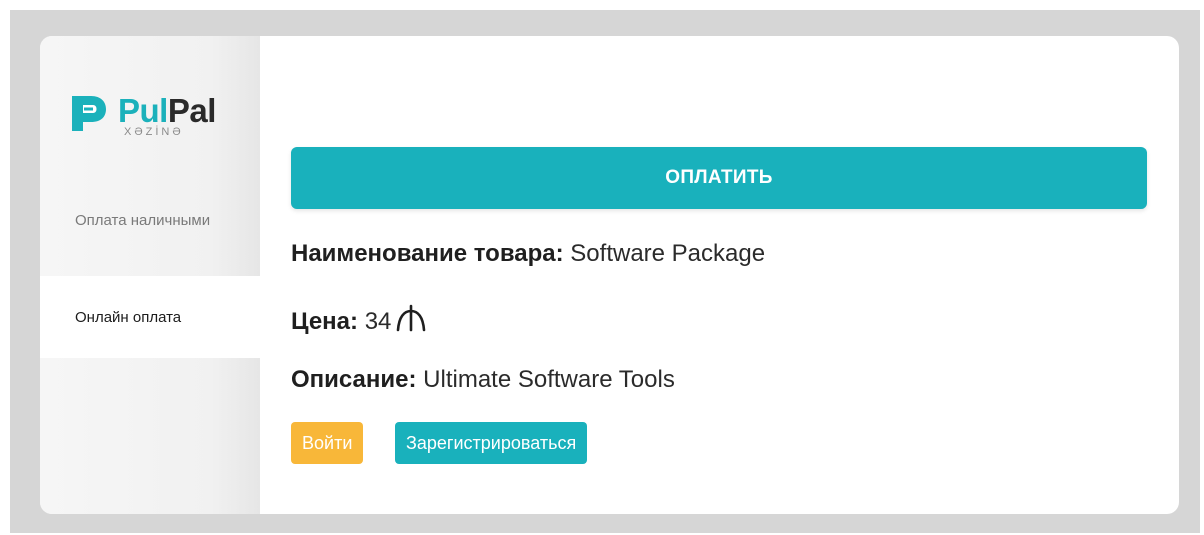 Image resolution: width=1204 pixels, height=535 pixels. What do you see at coordinates (549, 379) in the screenshot?
I see `product-description-value: Ultimate Software Tools` at bounding box center [549, 379].